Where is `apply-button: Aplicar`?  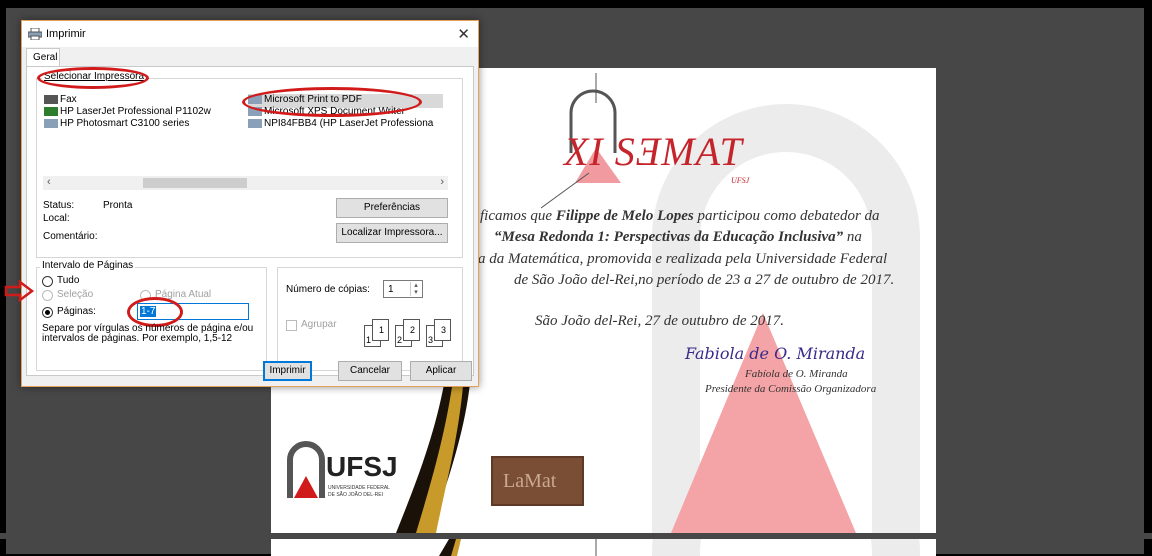
apply-button: Aplicar is located at coordinates (441, 371).